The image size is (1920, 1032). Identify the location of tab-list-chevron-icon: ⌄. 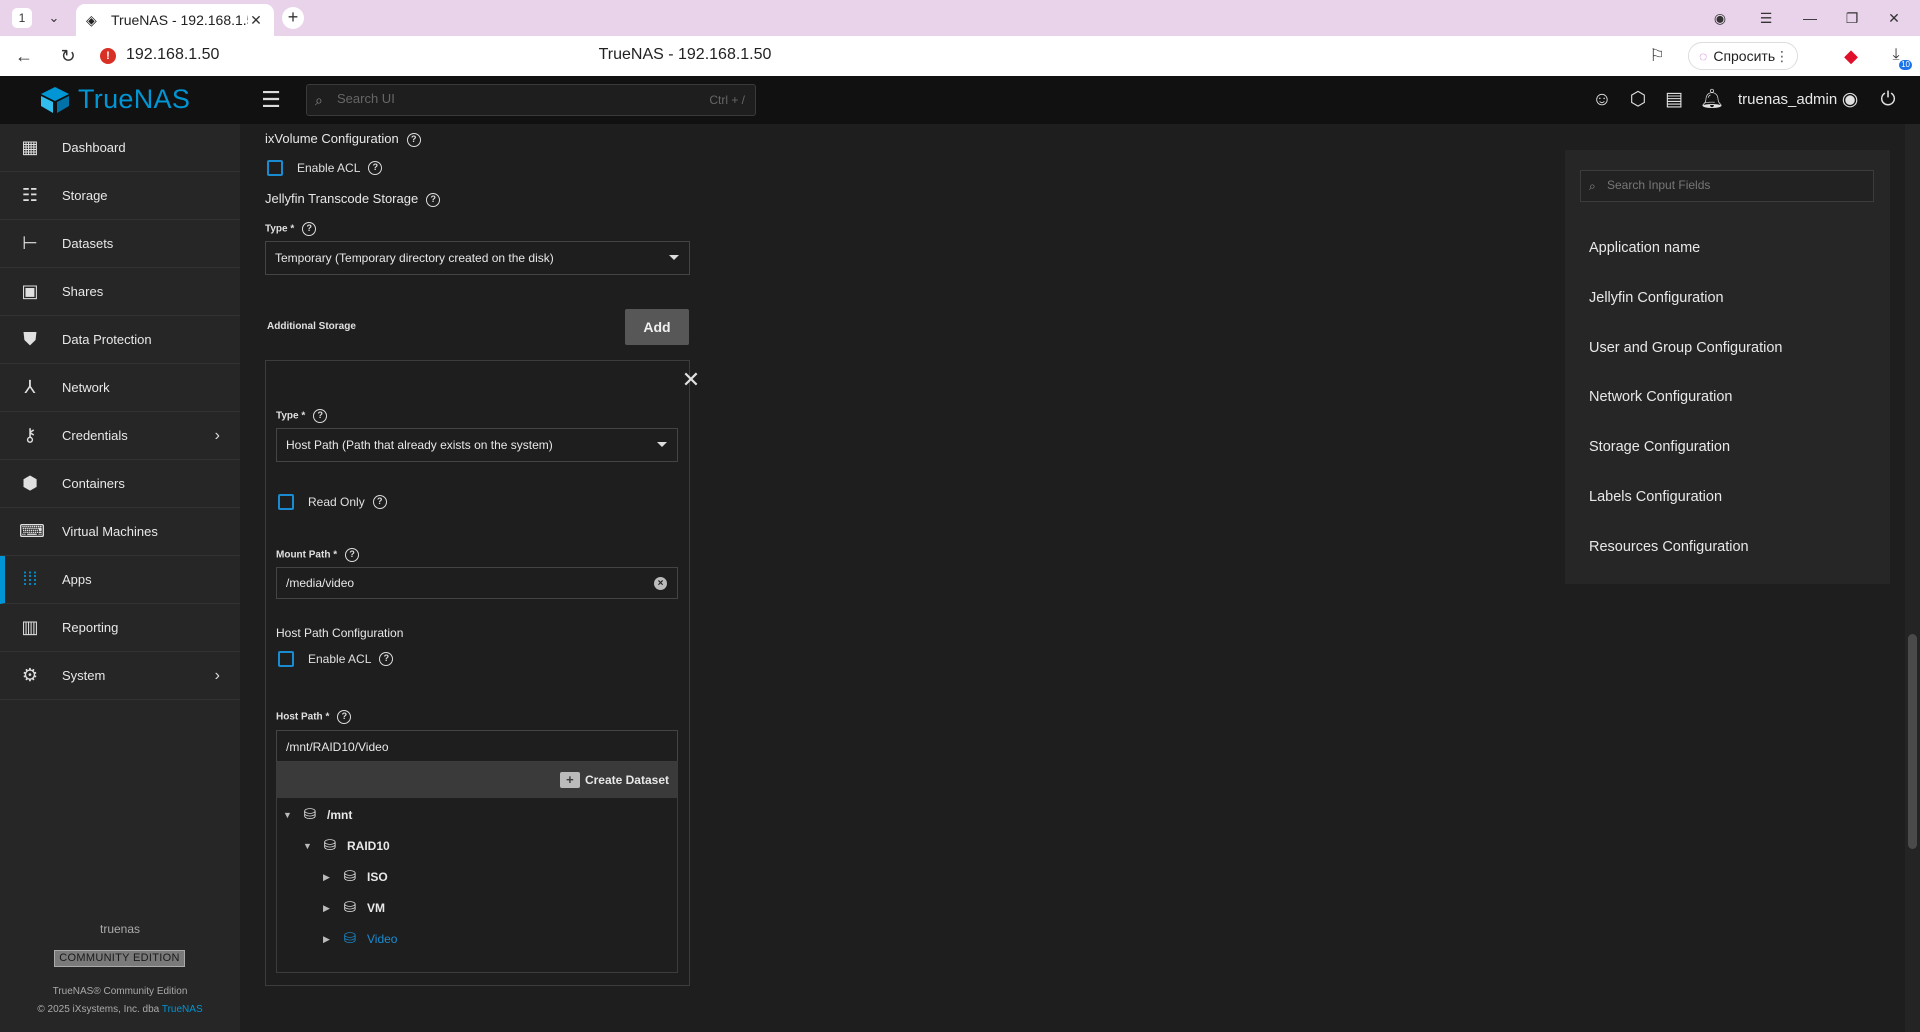
(54, 18).